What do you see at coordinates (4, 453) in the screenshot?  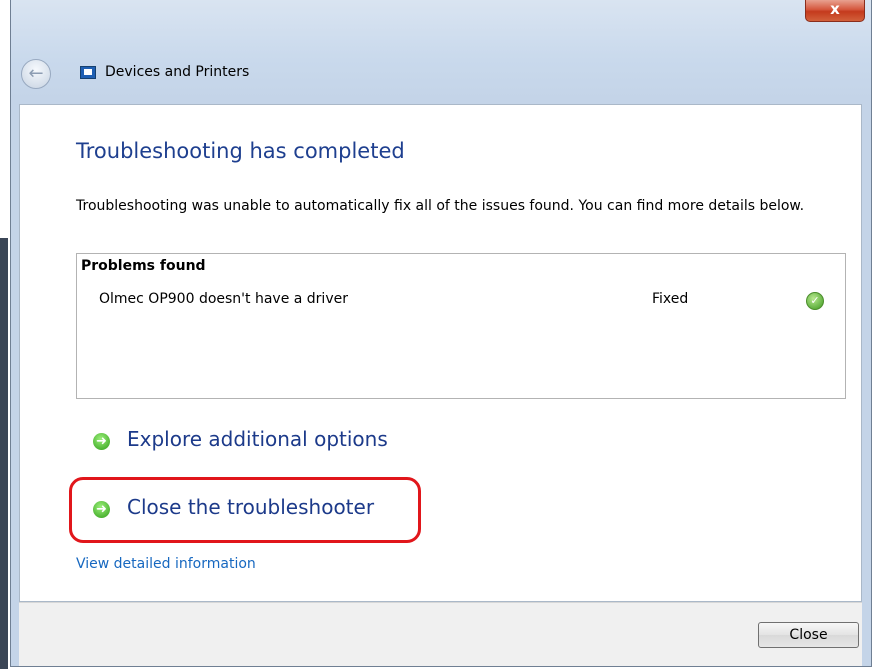 I see `background-window-edge` at bounding box center [4, 453].